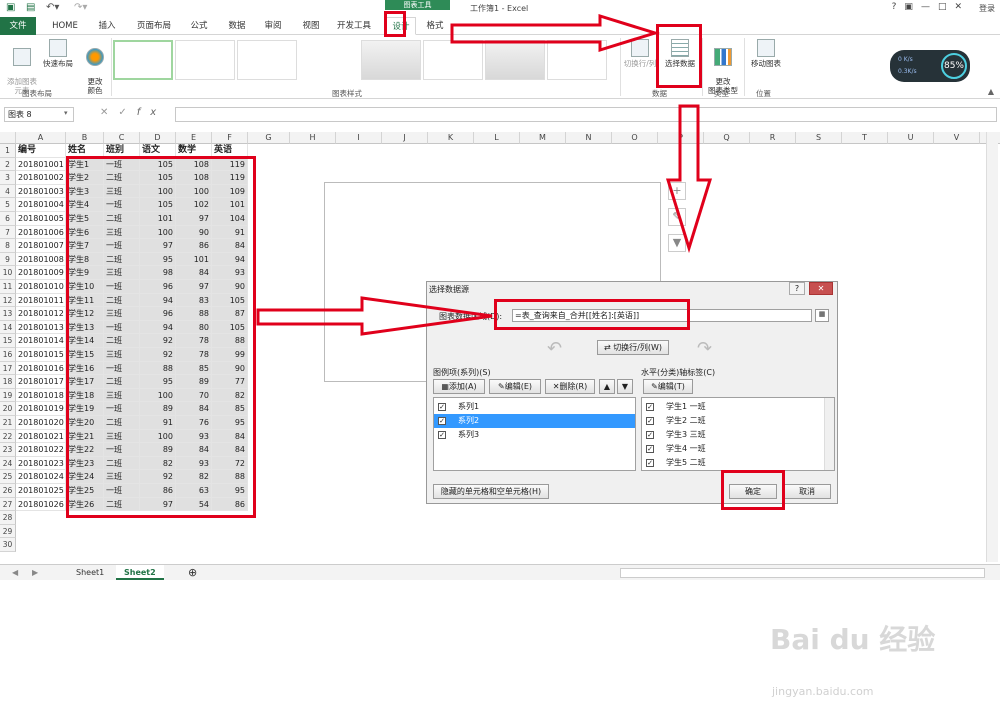  I want to click on table-cell: 学生8, so click(85, 259).